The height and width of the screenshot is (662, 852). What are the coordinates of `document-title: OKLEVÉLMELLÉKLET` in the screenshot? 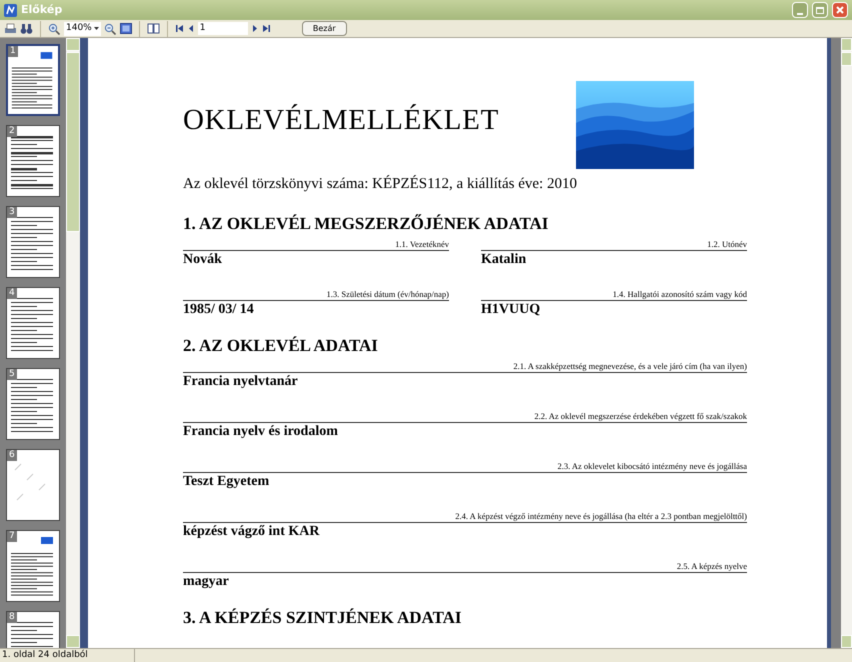 It's located at (341, 121).